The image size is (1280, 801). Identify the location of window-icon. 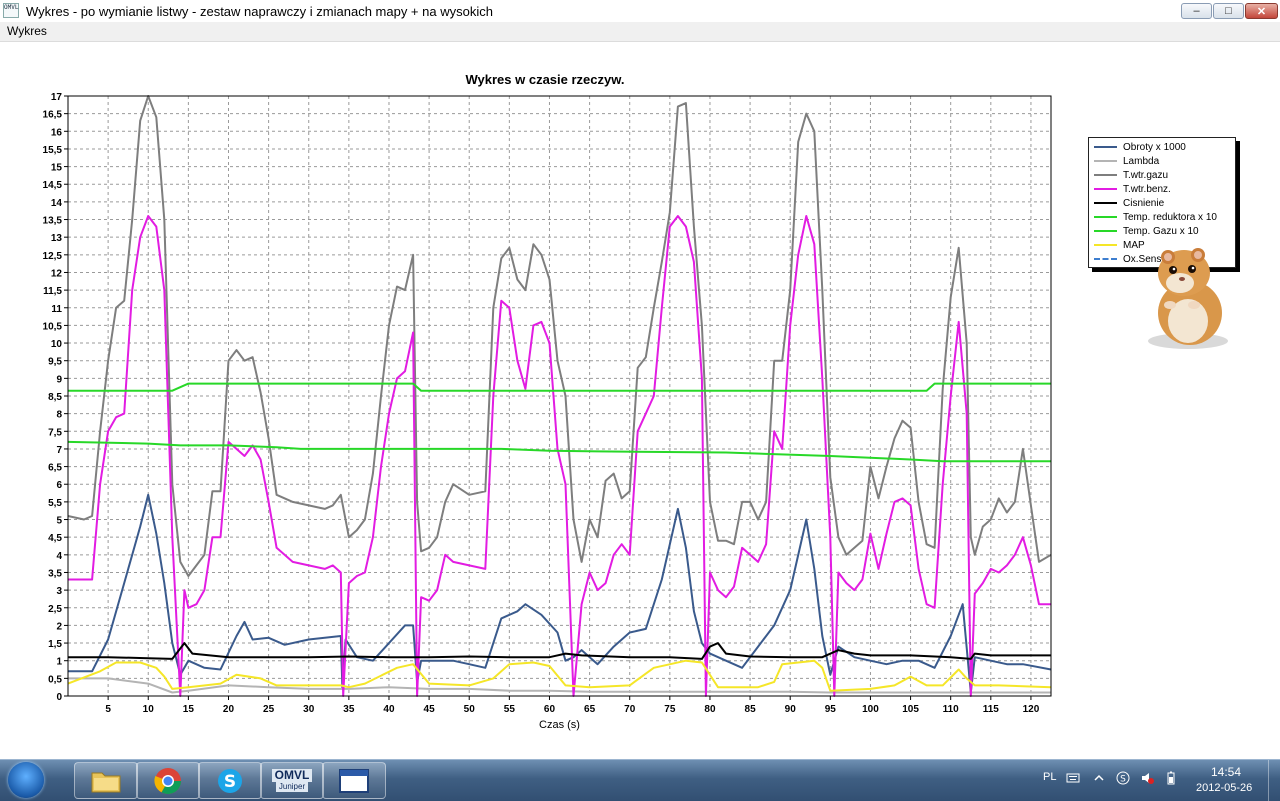
(354, 780).